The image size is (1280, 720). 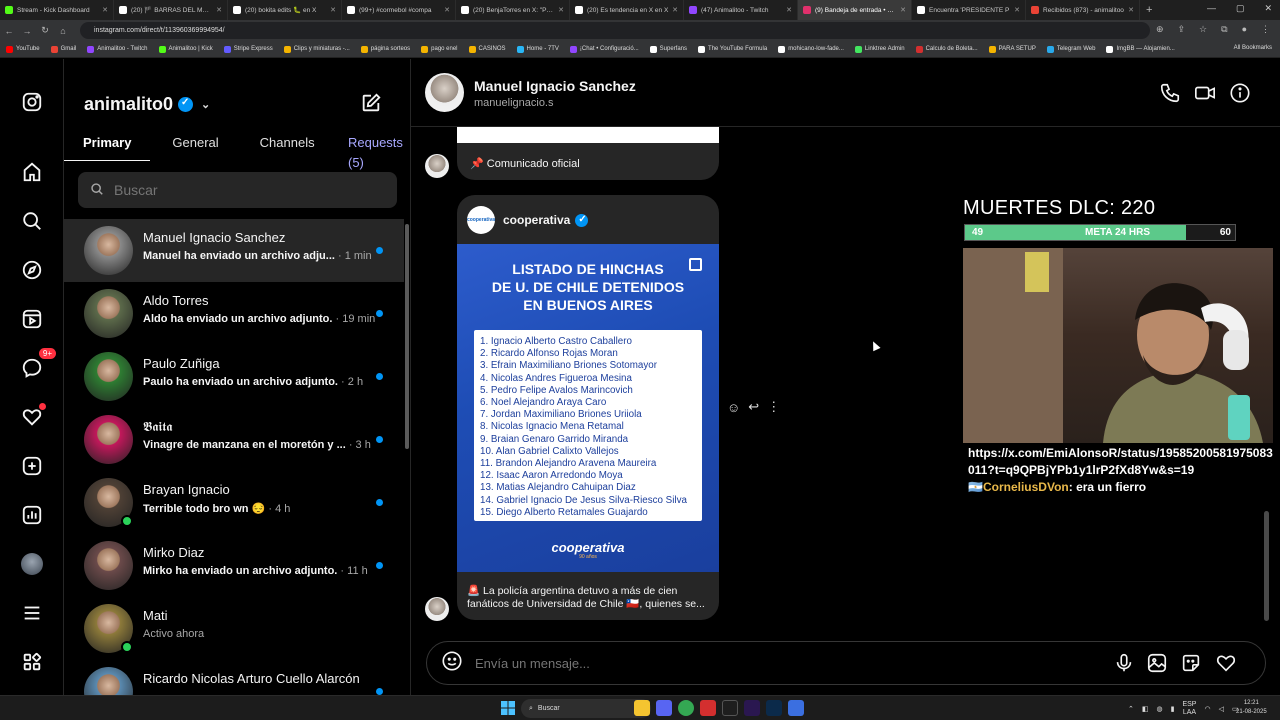 I want to click on new-tab-icon: +, so click(x=1149, y=10).